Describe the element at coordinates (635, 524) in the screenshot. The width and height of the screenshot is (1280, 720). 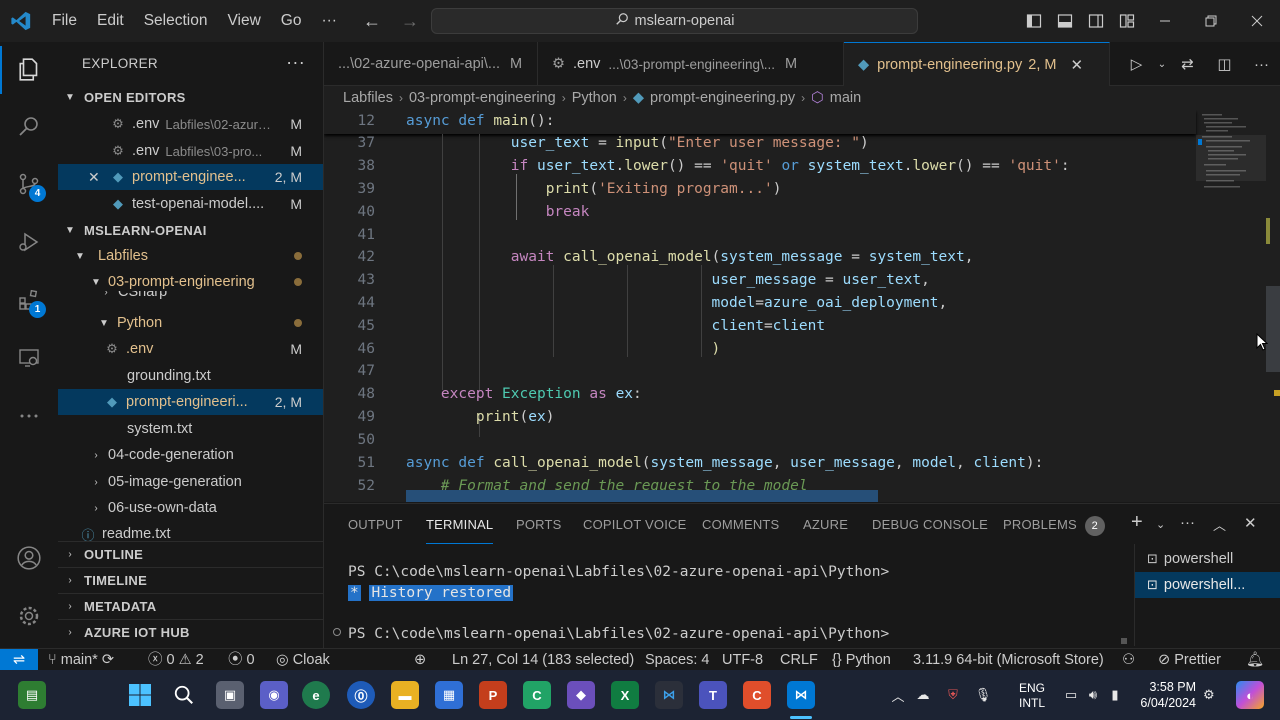
I see `tab-copilot-voice: COPILOT VOICE` at that location.